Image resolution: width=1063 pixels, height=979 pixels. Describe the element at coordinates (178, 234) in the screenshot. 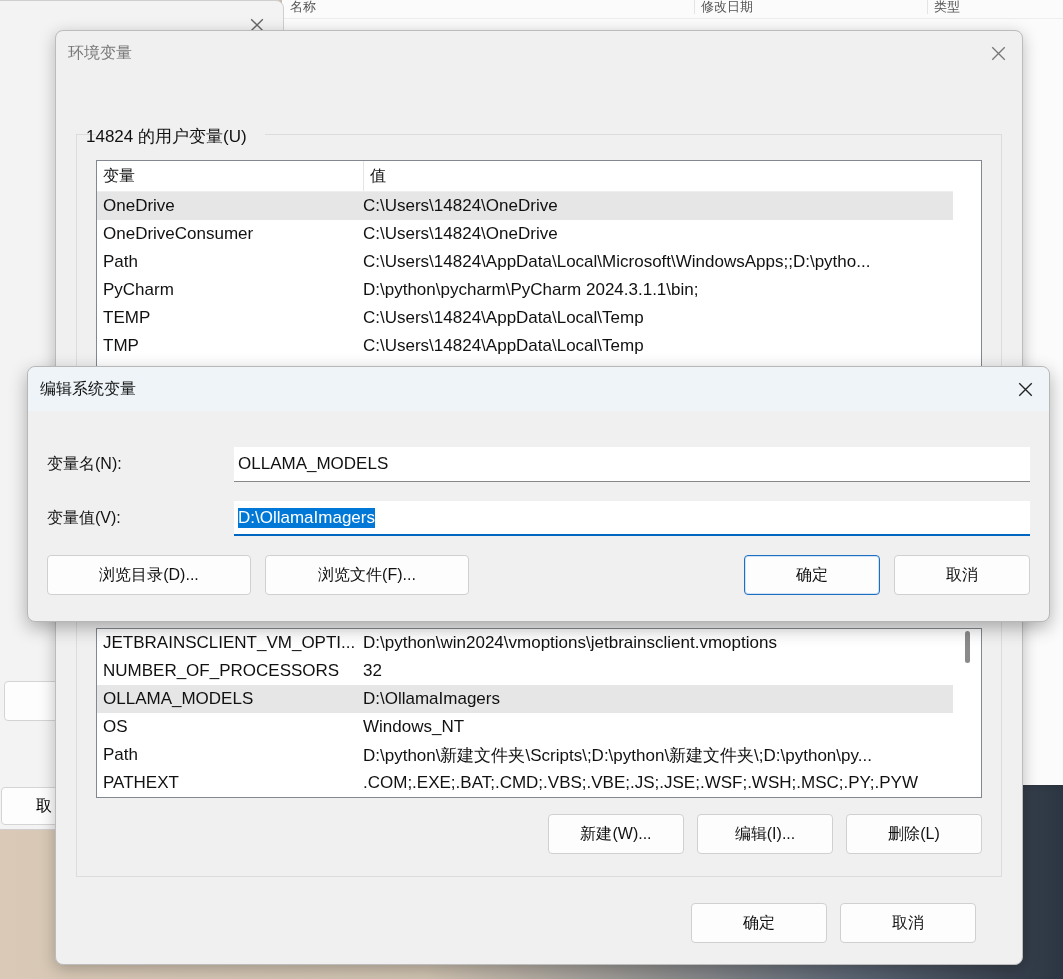

I see `variable-name: OneDriveConsumer` at that location.